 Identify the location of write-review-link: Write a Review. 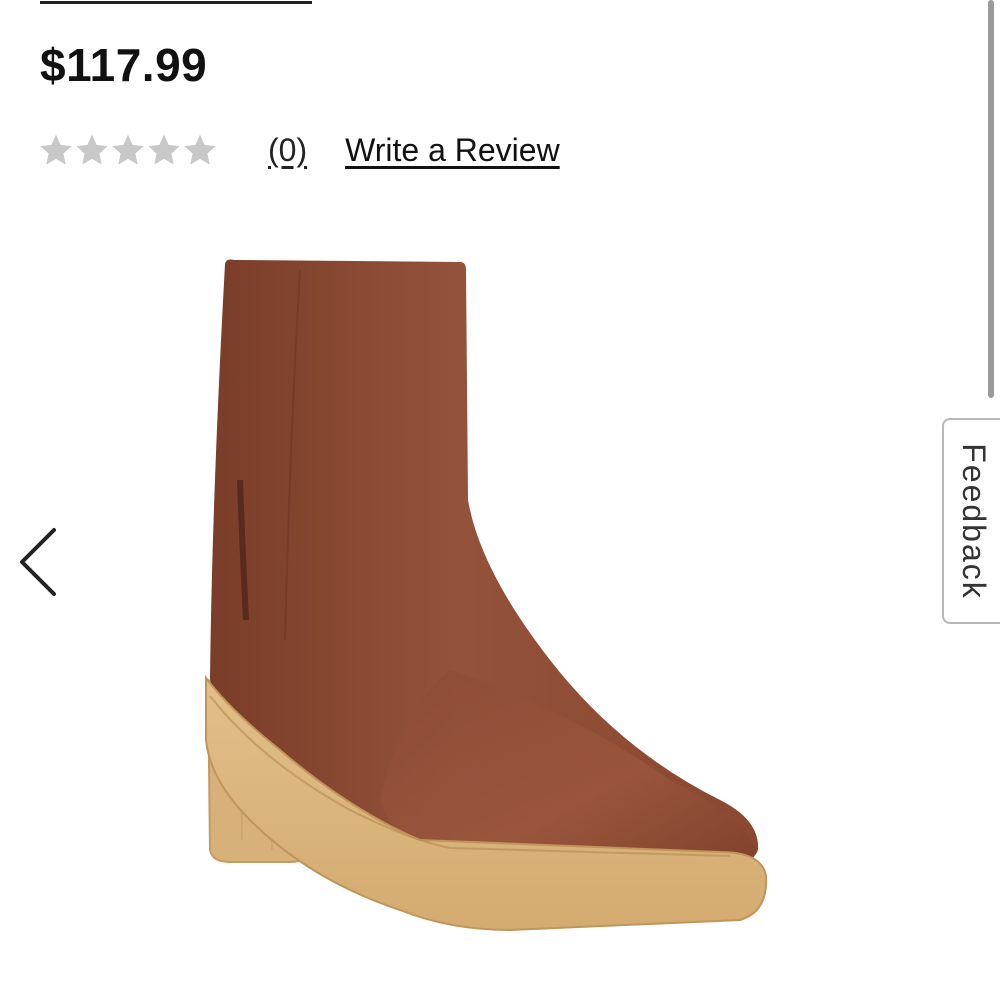
(452, 150).